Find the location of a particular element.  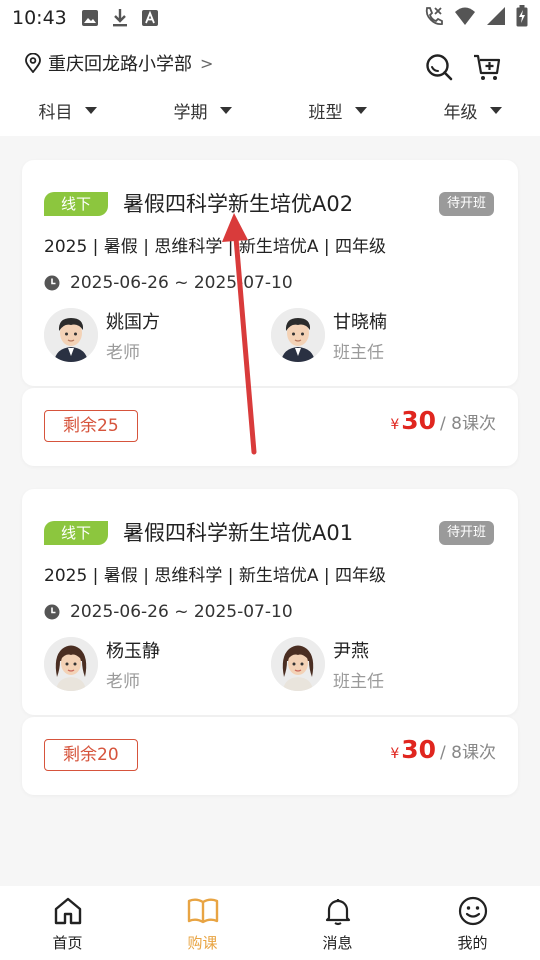

nav-messages: 消息 is located at coordinates (337, 923).